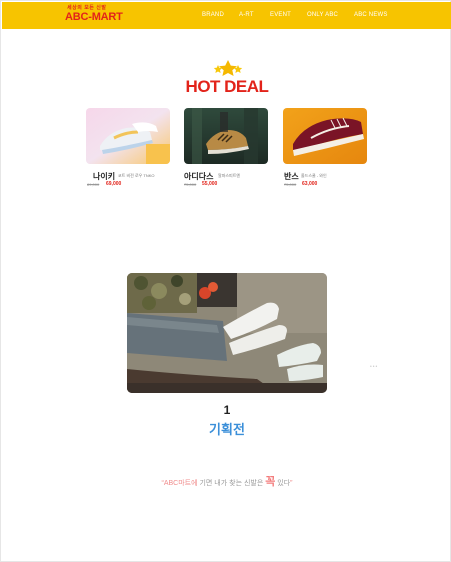  I want to click on nav-event-link: EVENT, so click(280, 15).